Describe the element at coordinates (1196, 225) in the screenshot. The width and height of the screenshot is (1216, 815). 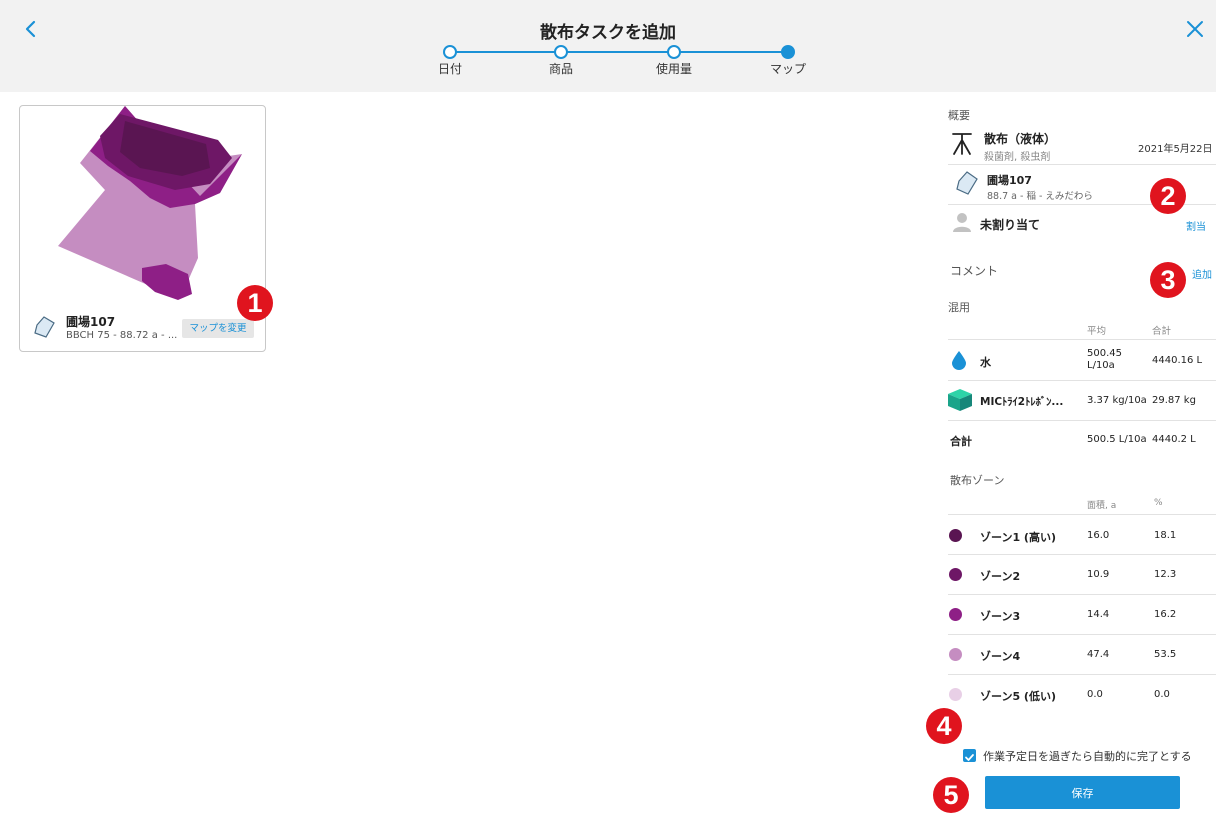
I see `assign-link: 割当` at that location.